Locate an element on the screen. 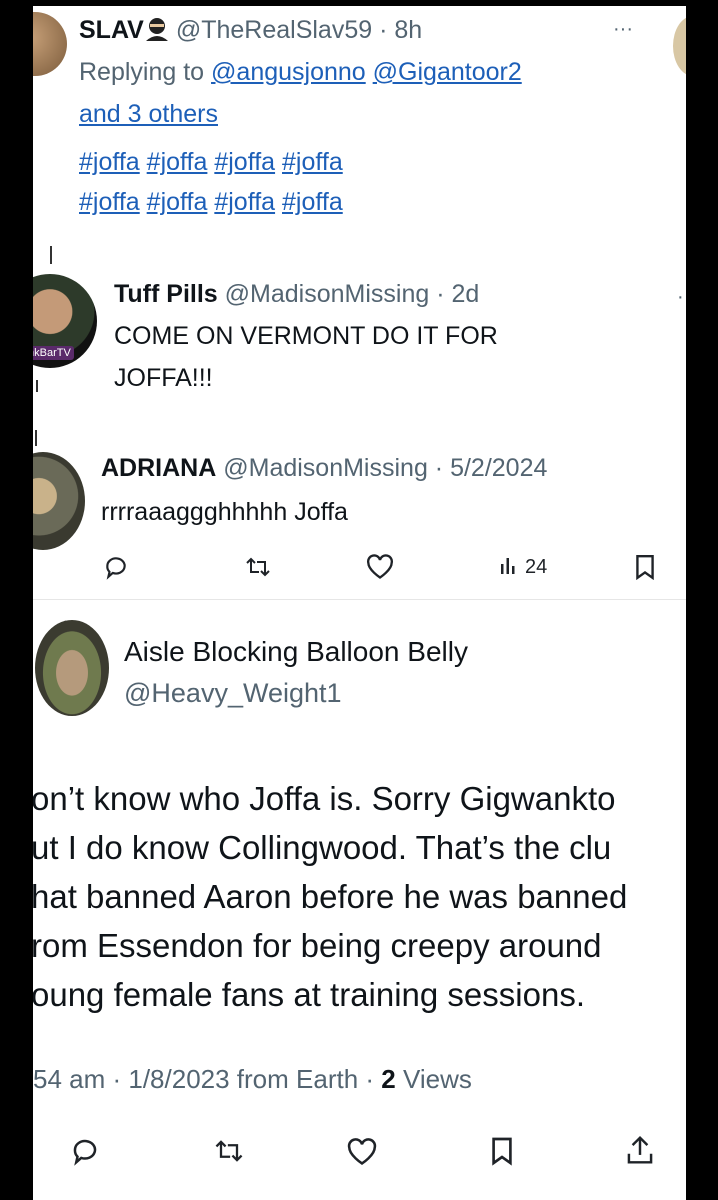 The image size is (718, 1200). share-icon is located at coordinates (640, 1150).